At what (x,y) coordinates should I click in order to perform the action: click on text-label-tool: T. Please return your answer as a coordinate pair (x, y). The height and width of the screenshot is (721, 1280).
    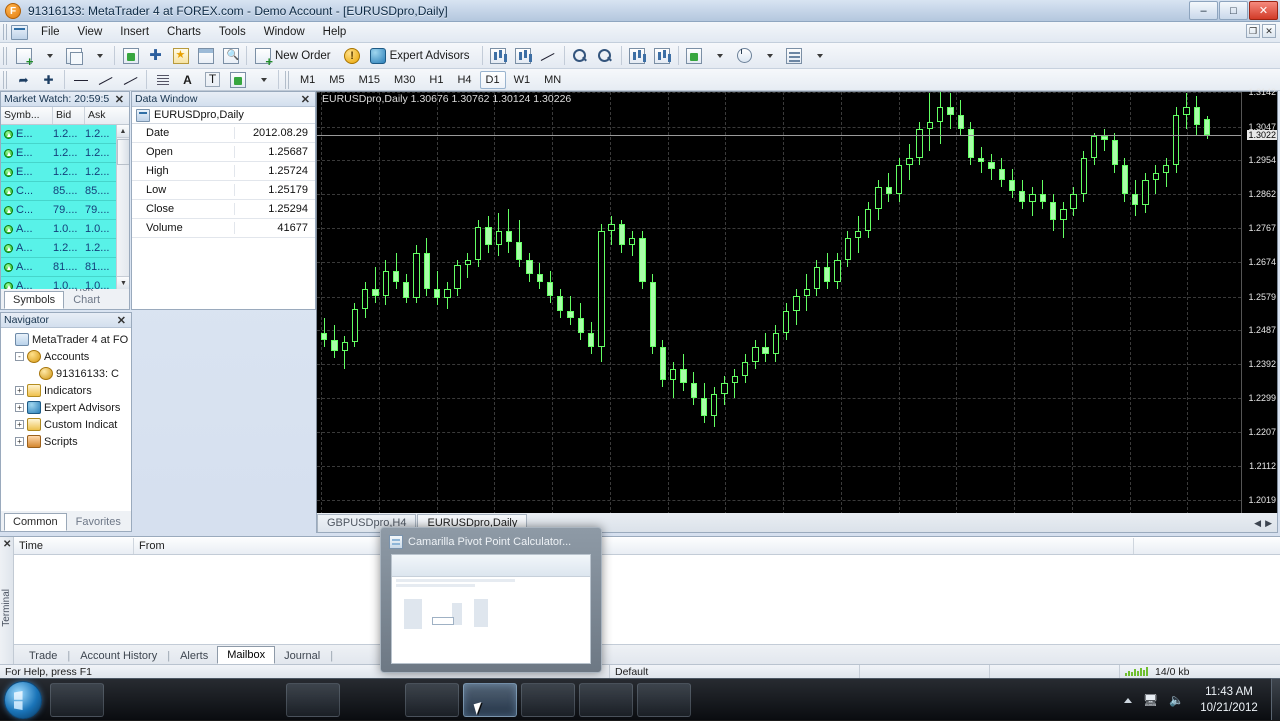
    Looking at the image, I should click on (212, 80).